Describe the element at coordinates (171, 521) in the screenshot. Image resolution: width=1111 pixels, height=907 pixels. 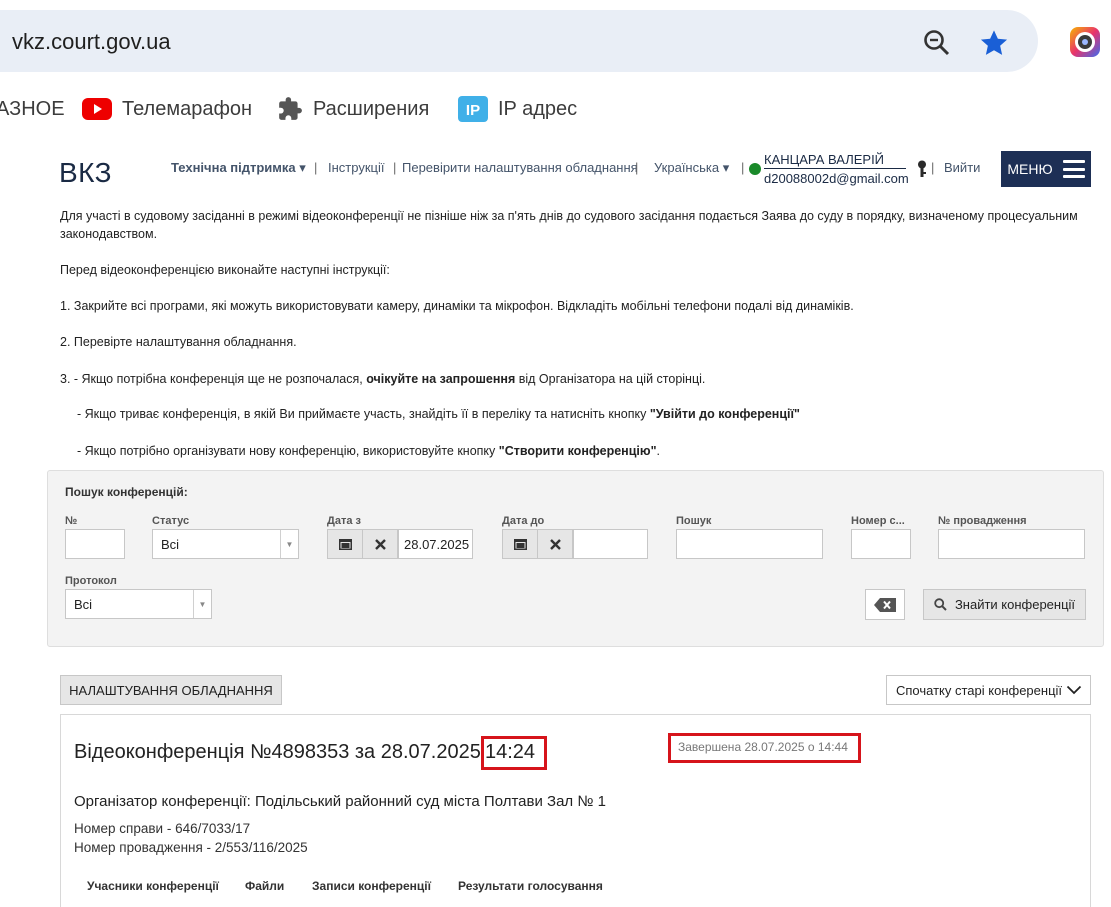
I see `status-label: Статус` at that location.